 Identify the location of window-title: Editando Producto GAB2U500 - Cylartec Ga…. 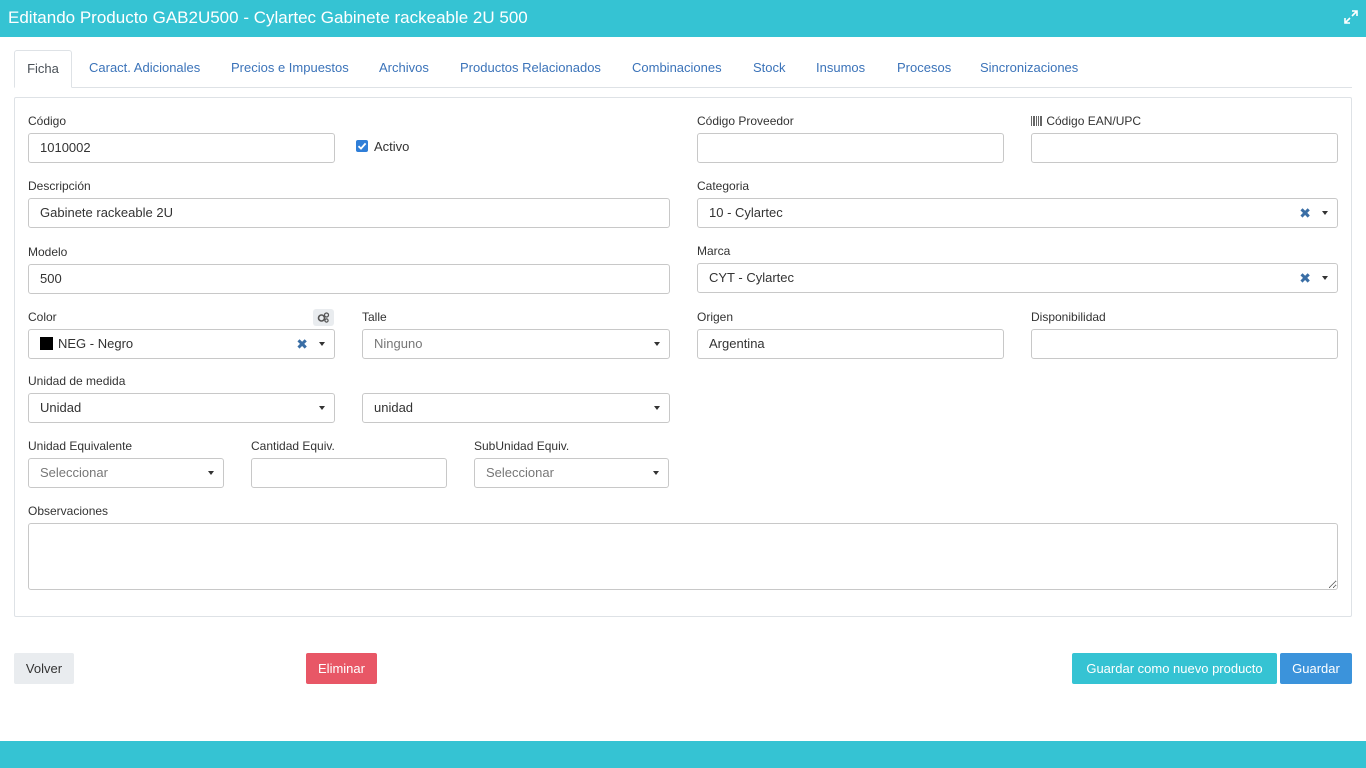
(268, 17).